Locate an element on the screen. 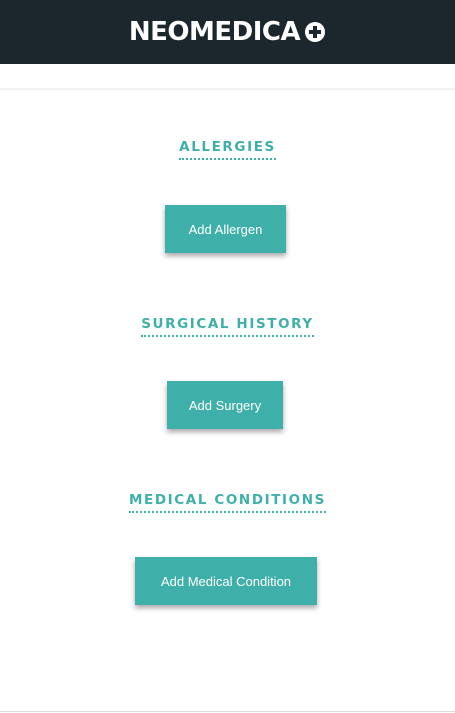 The height and width of the screenshot is (713, 455). add-medical-condition-button: Add Medical Condition is located at coordinates (226, 581).